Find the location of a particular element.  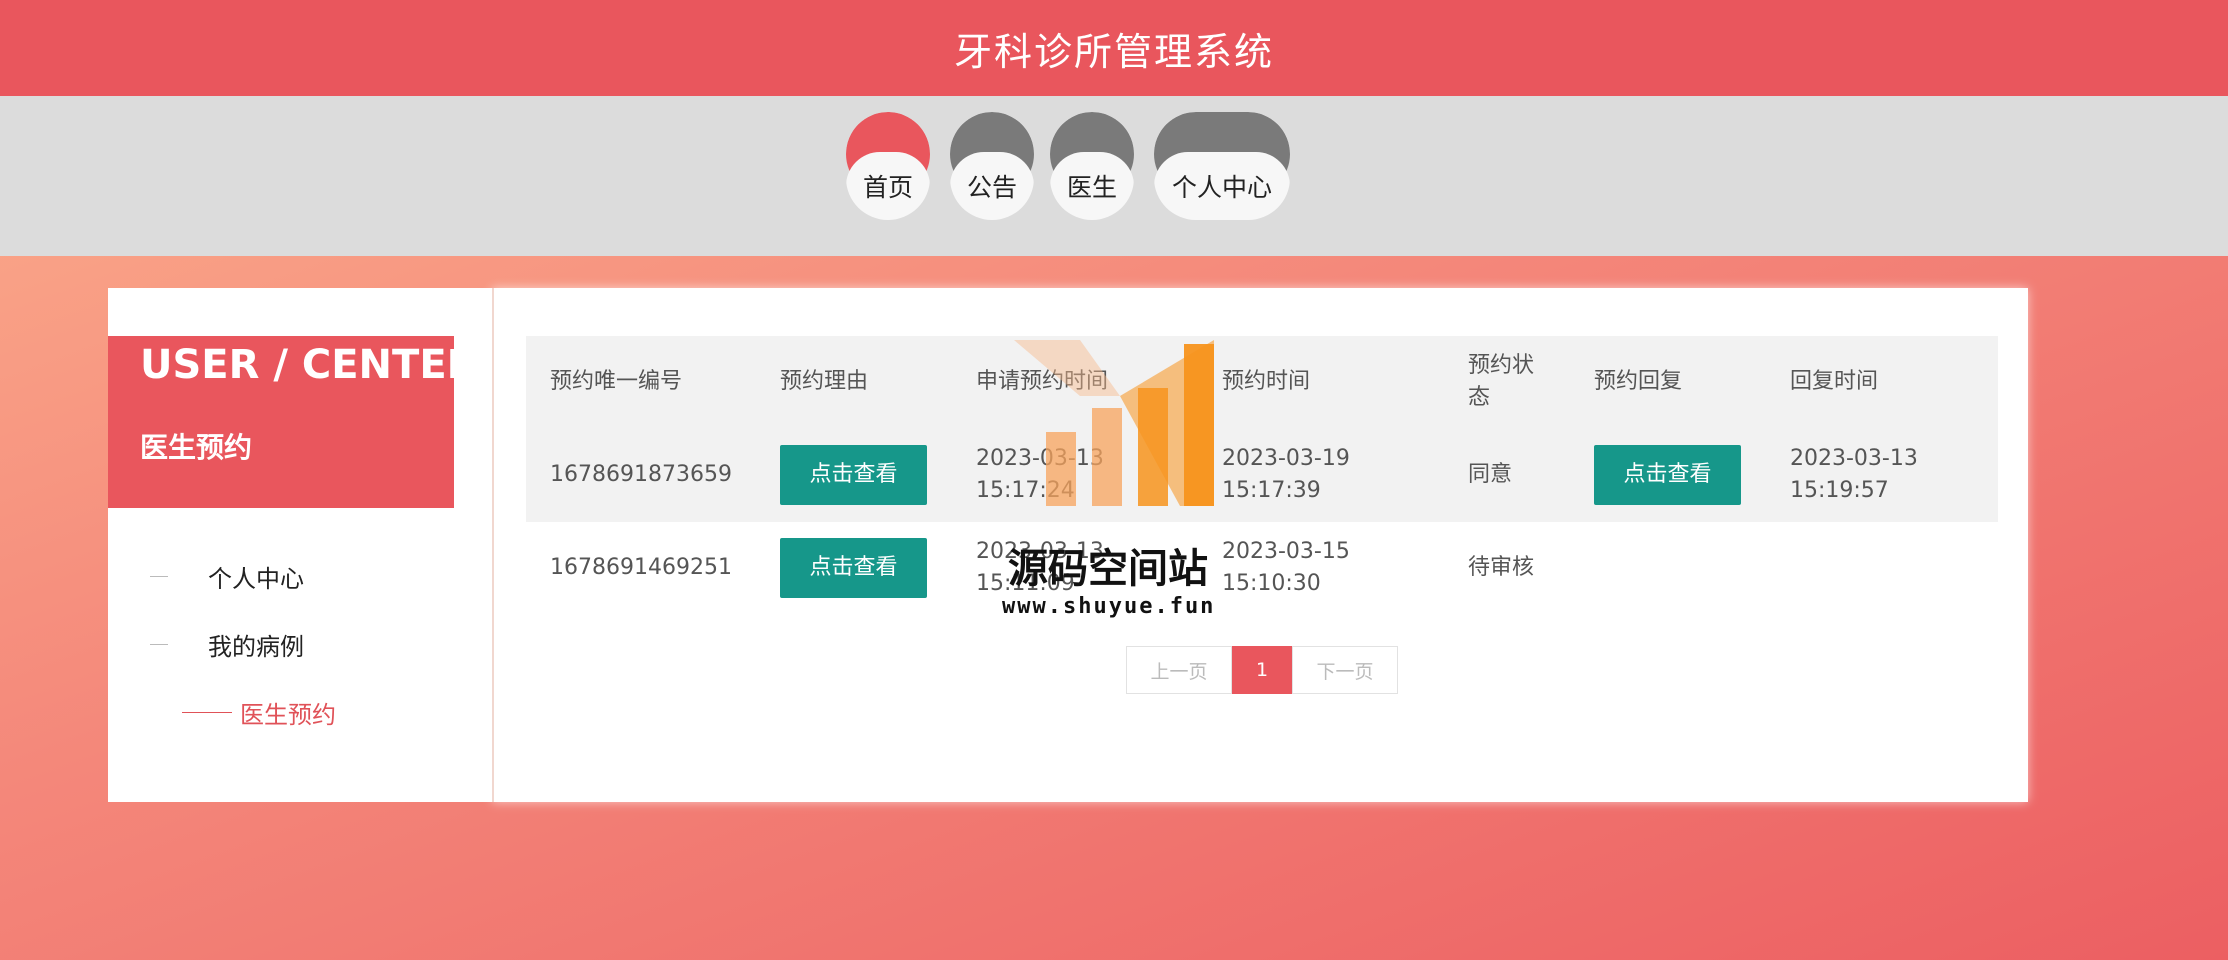

cell-apply-time: 2023-03-13 15:17:24 is located at coordinates (1039, 474).